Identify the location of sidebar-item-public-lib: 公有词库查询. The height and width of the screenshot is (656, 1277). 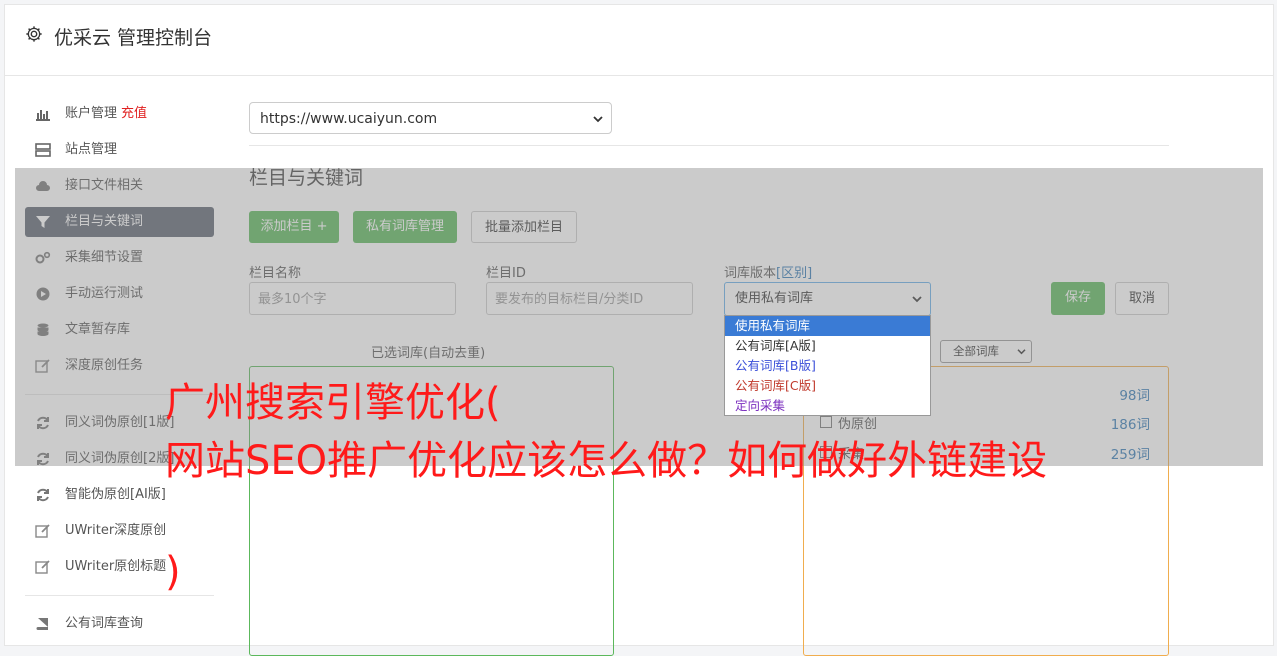
(119, 624).